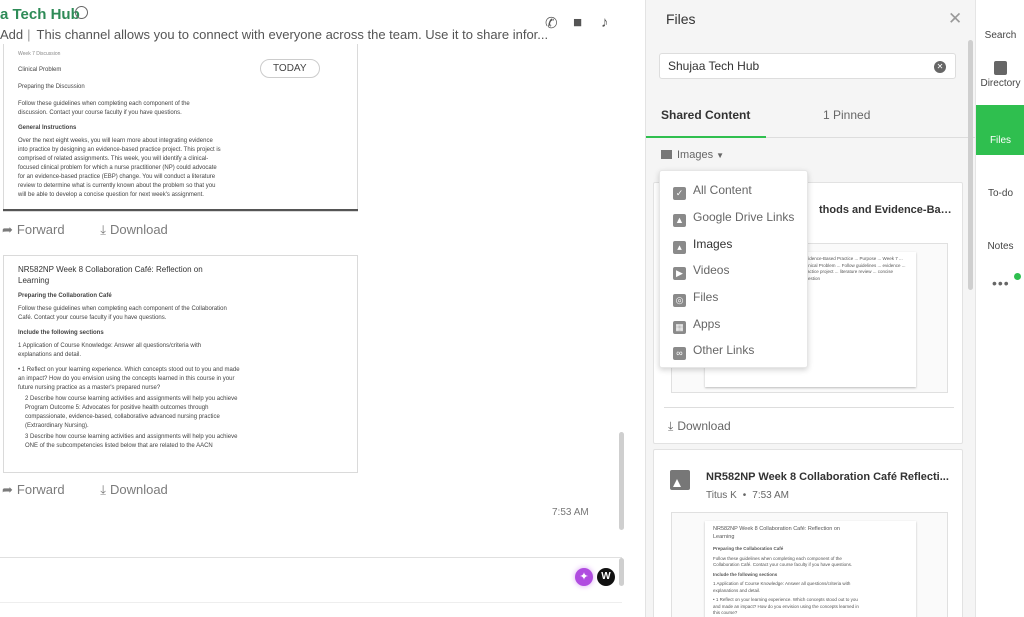 This screenshot has height=617, width=1024. I want to click on channel-settings-icon, so click(81, 12).